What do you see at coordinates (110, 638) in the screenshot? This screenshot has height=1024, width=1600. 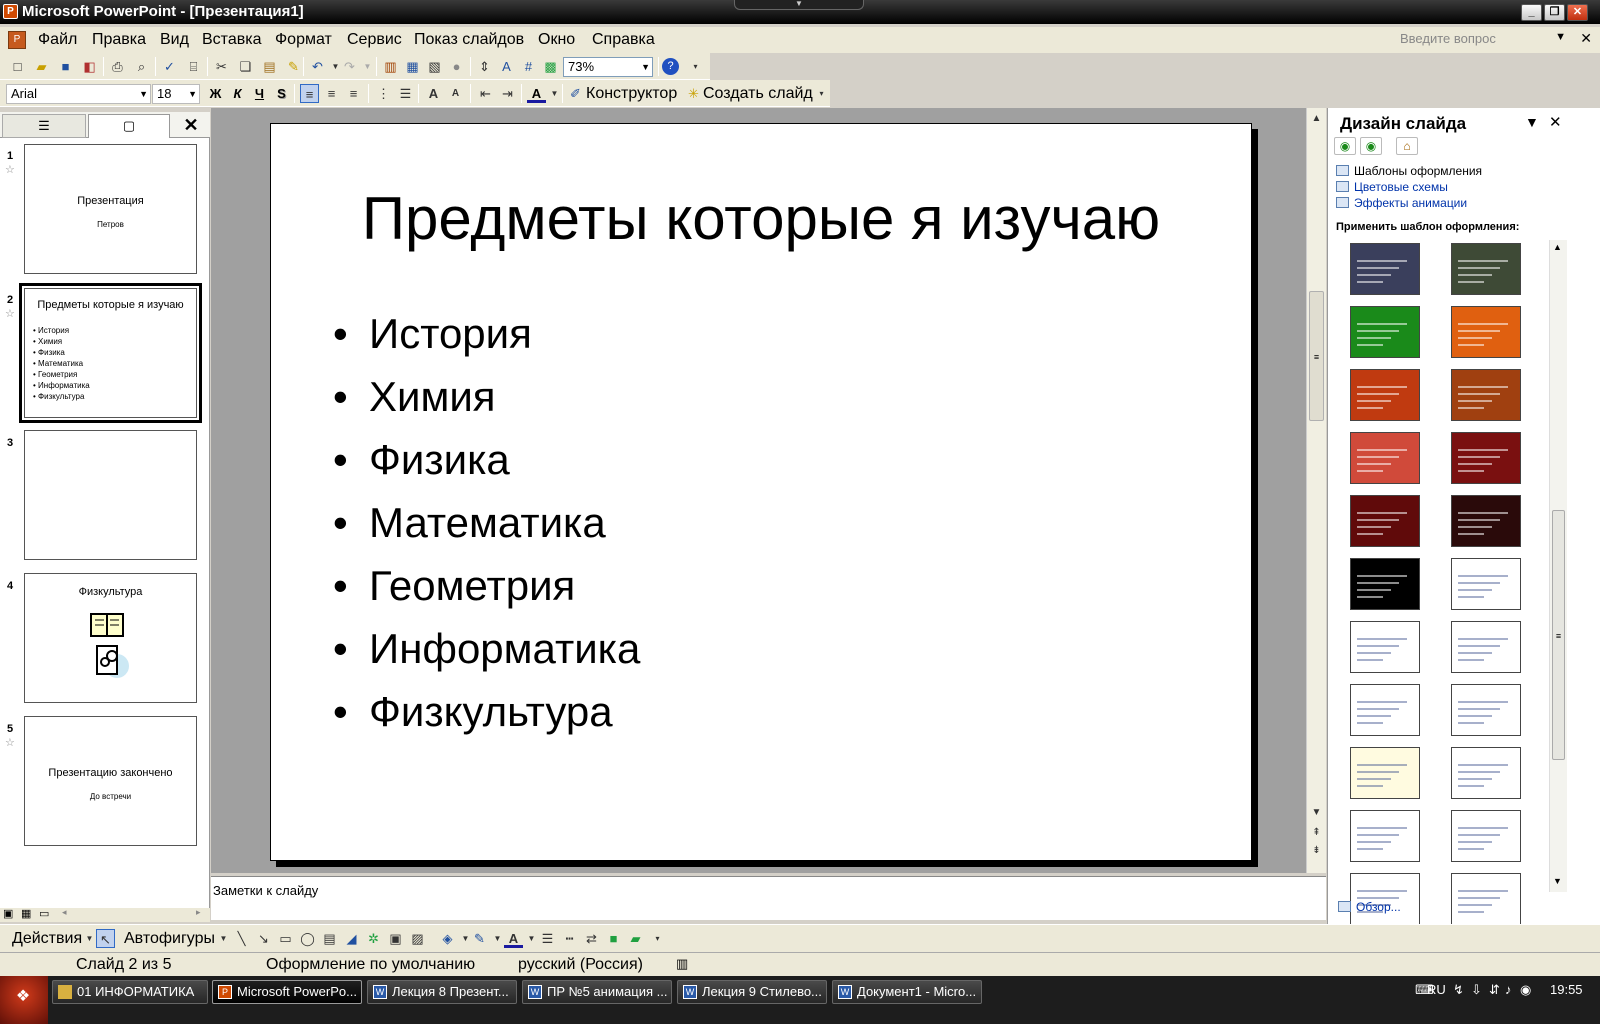 I see `slide-thumbnail-4: Физкультура` at bounding box center [110, 638].